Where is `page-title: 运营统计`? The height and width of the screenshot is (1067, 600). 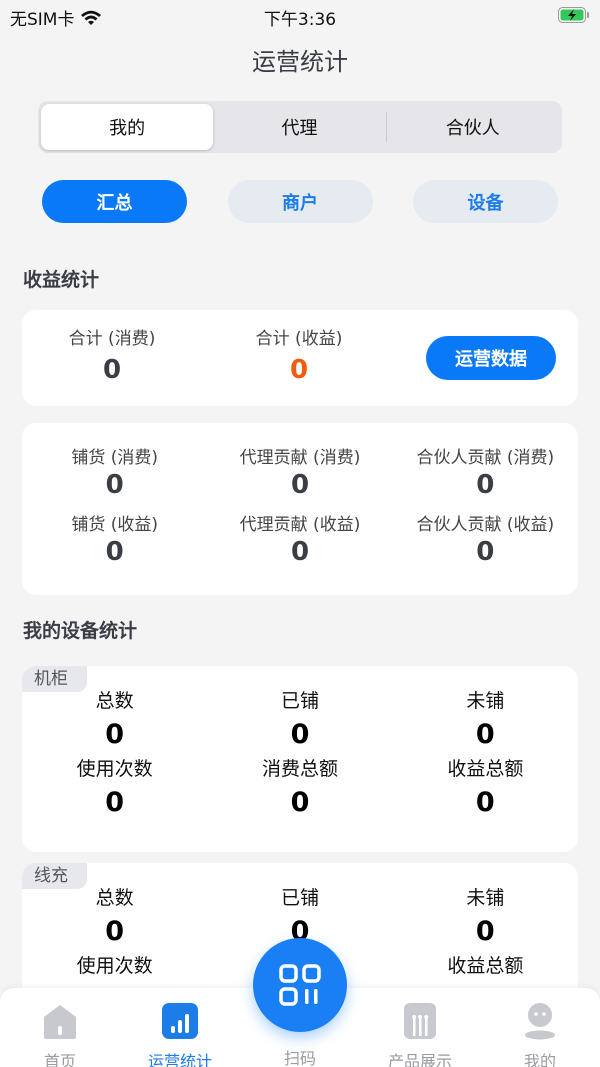
page-title: 运营统计 is located at coordinates (300, 62).